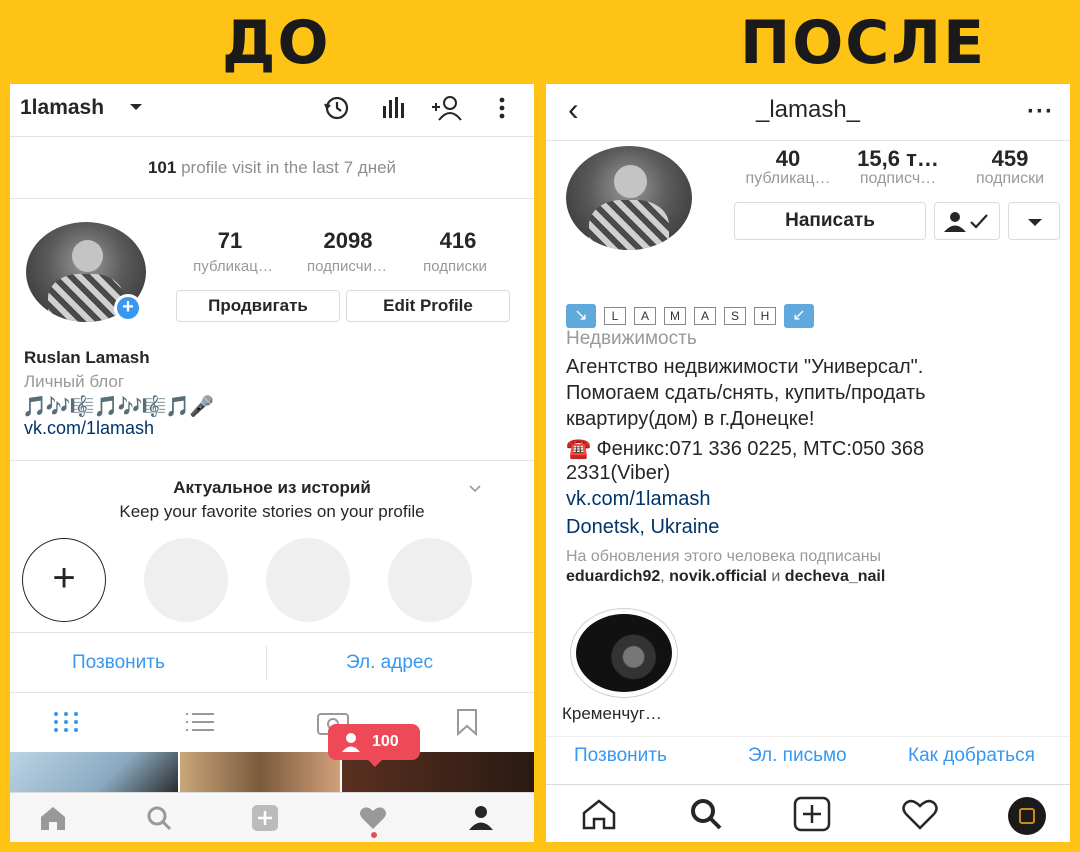  What do you see at coordinates (1040, 112) in the screenshot?
I see `more-options-icon: ···` at bounding box center [1040, 112].